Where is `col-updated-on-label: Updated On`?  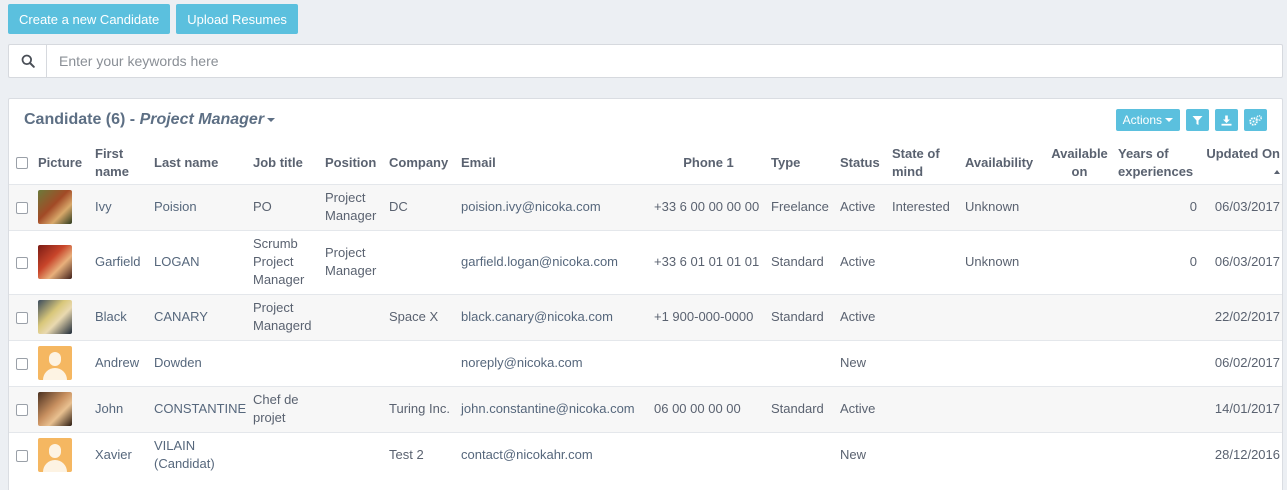 col-updated-on-label: Updated On is located at coordinates (1243, 153).